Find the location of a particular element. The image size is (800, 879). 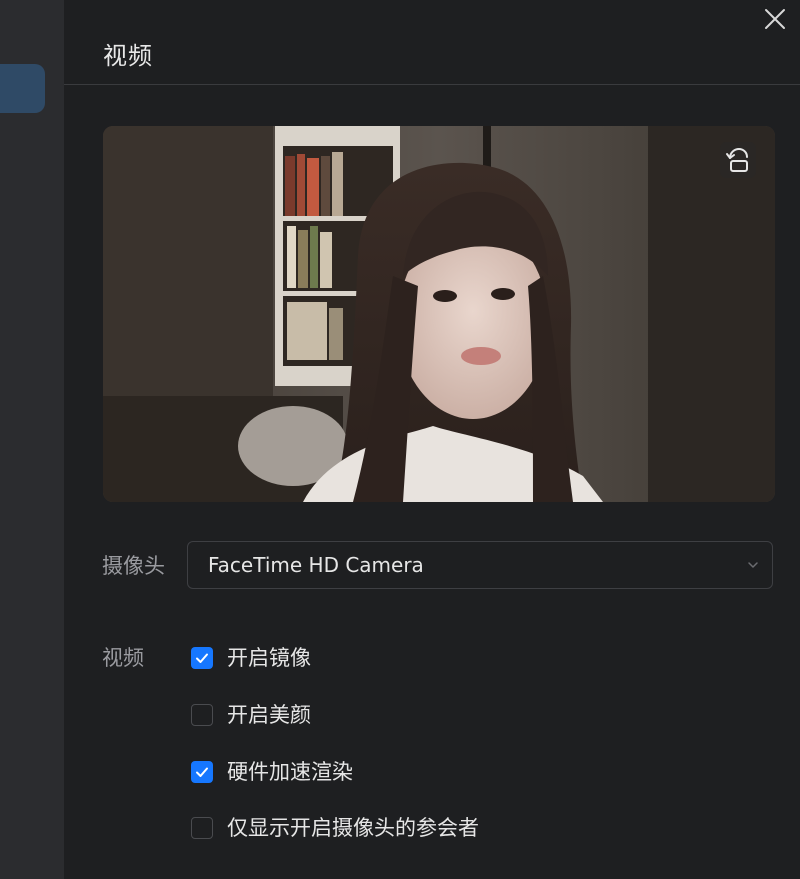

sidebar is located at coordinates (32, 439).